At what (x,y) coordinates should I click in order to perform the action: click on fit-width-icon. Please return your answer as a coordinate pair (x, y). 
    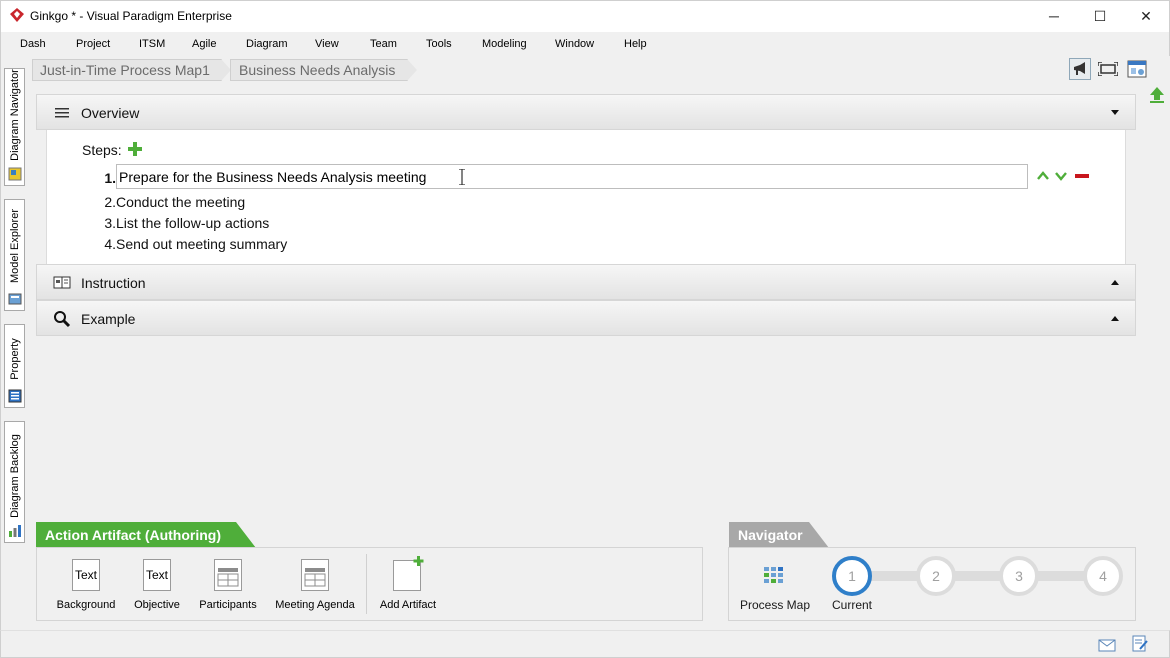
    Looking at the image, I should click on (1108, 69).